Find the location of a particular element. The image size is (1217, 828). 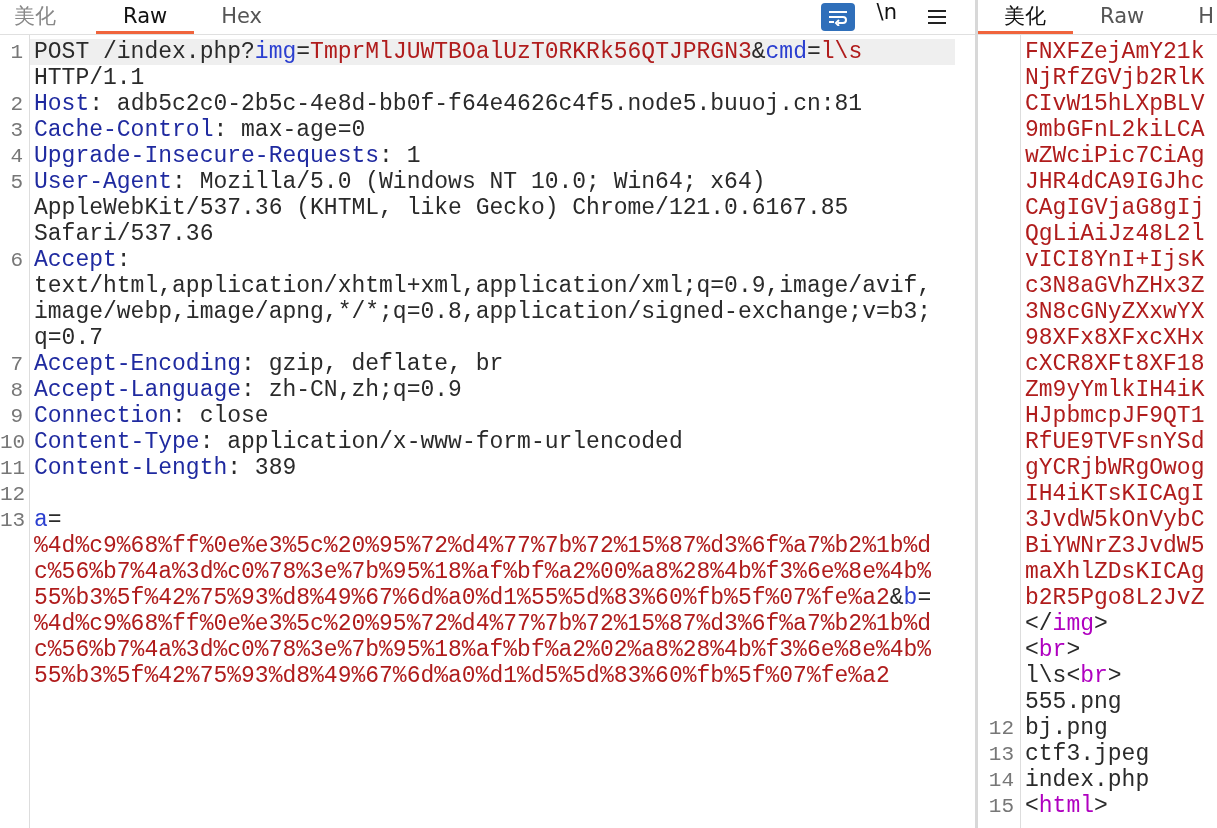

code-text: TmprMlJUWTBOalUzT0RKRk56QTJPRGN3 is located at coordinates (531, 52).